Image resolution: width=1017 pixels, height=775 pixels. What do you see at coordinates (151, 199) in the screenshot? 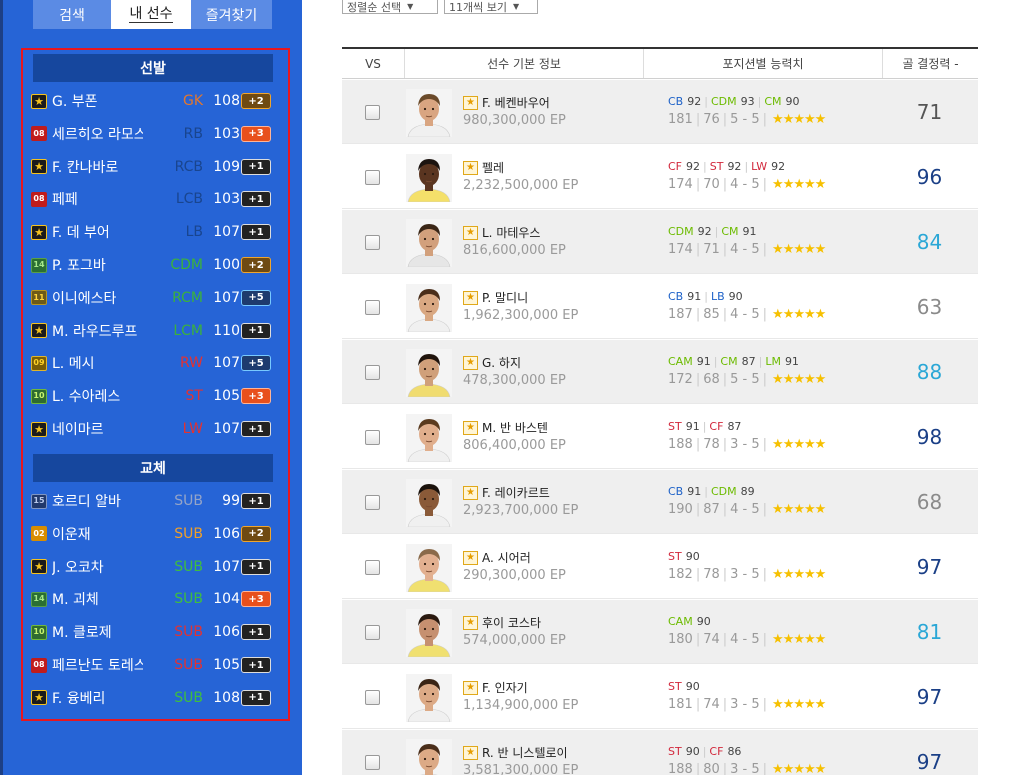
I see `squad-player-row: 08 페페 LCB 103 +1` at bounding box center [151, 199].